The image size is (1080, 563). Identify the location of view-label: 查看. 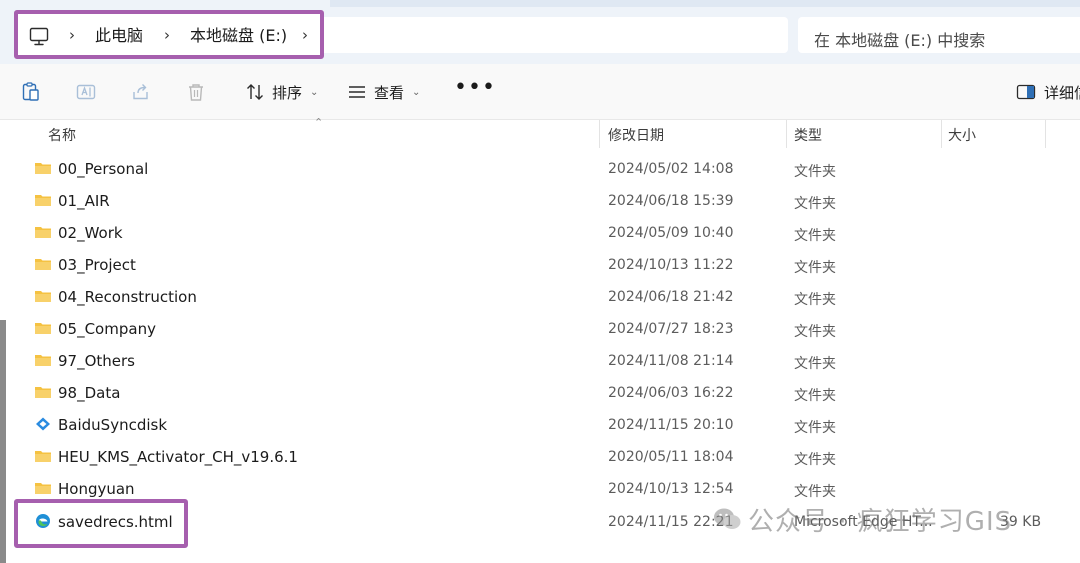
(389, 92).